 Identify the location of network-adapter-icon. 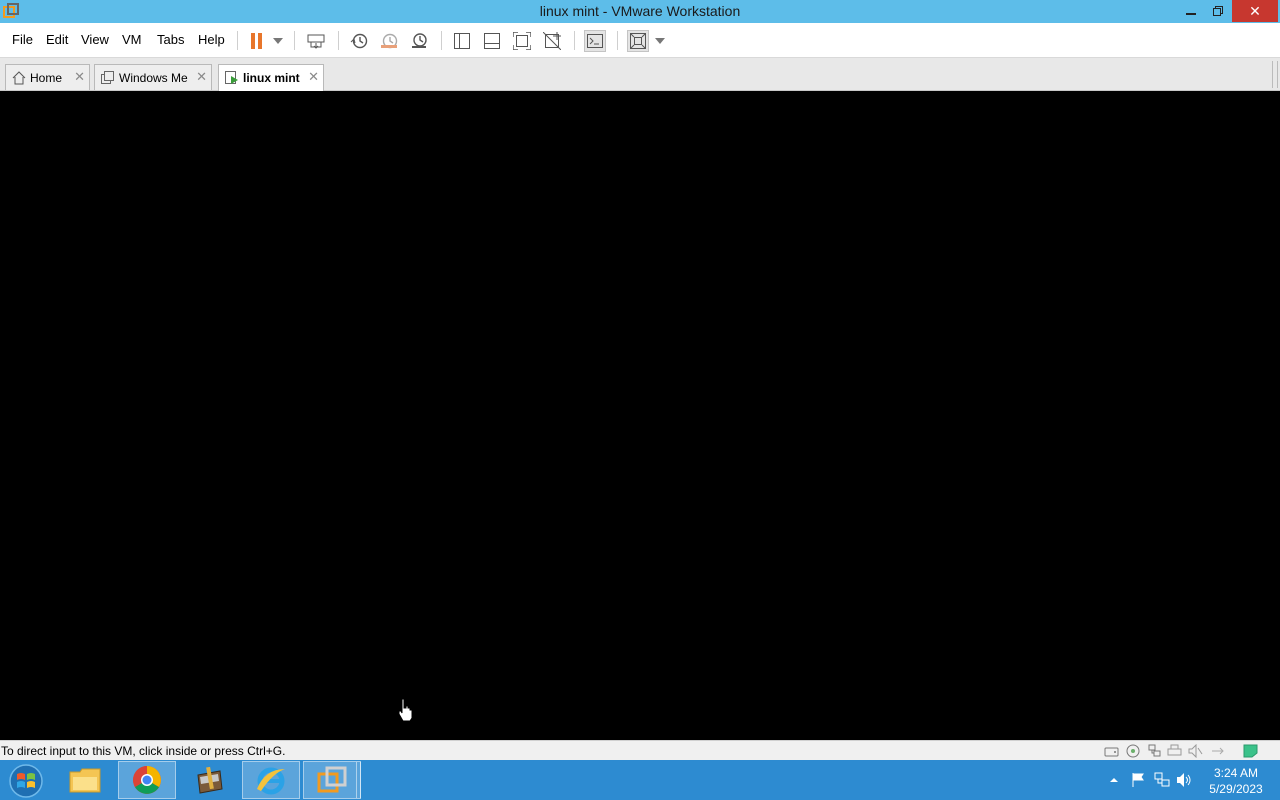
(1154, 751).